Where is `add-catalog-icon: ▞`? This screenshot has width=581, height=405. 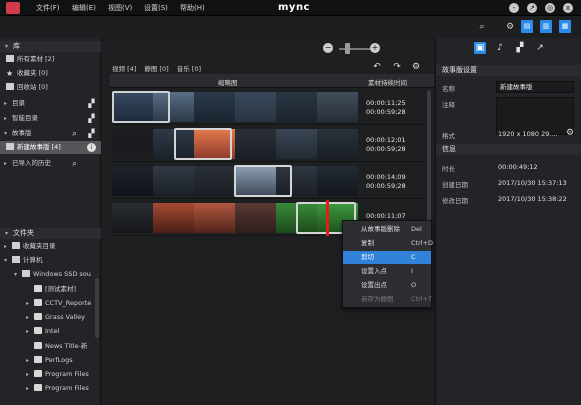
add-catalog-icon: ▞ is located at coordinates (91, 103).